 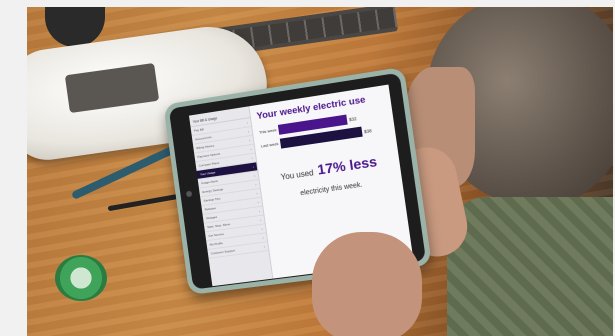 I want to click on sidebar-item-label: Energy Savings, so click(x=212, y=190).